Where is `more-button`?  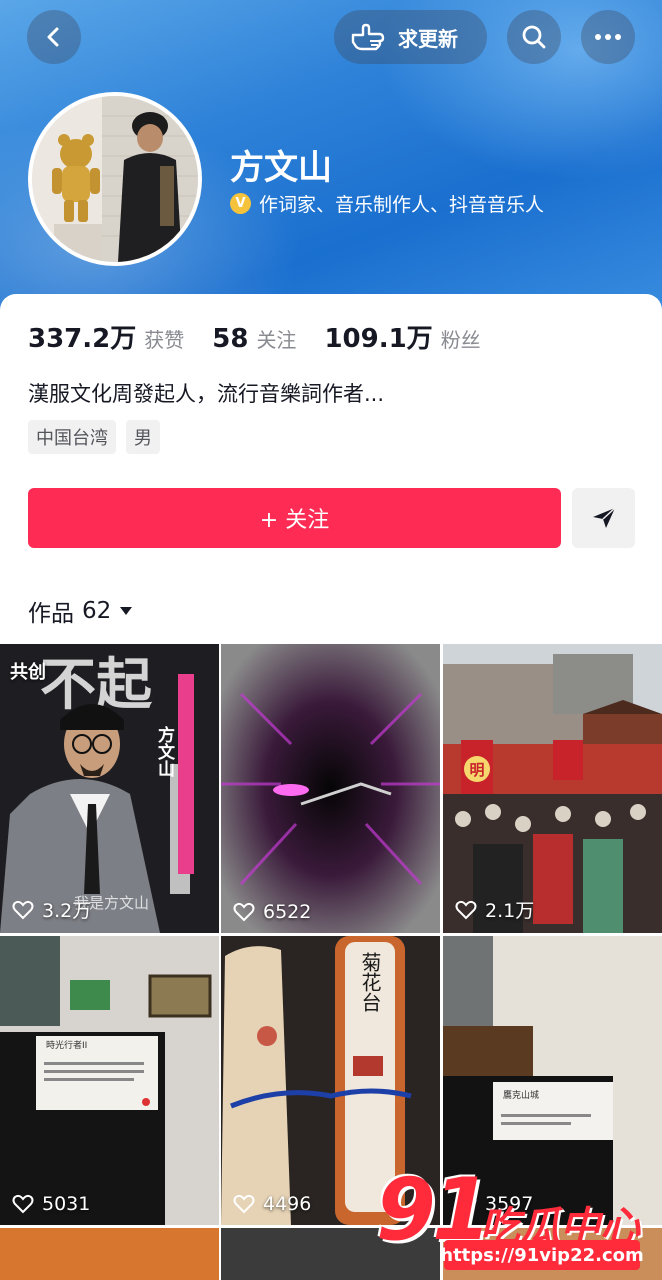 more-button is located at coordinates (608, 37).